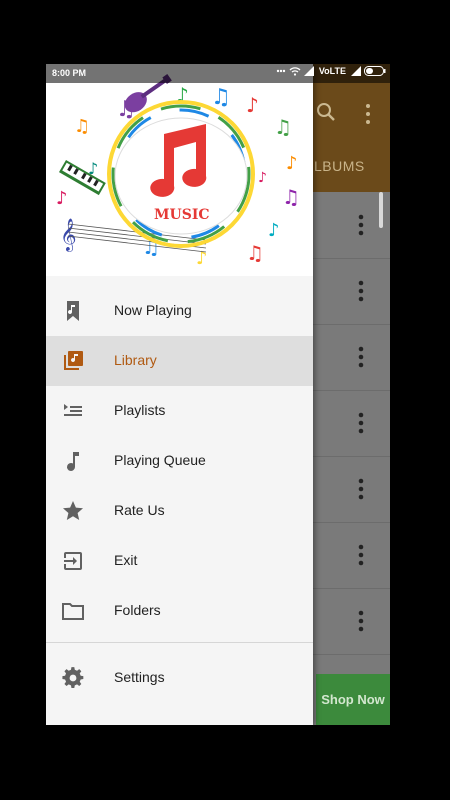 The width and height of the screenshot is (450, 800). What do you see at coordinates (73, 360) in the screenshot?
I see `library-icon` at bounding box center [73, 360].